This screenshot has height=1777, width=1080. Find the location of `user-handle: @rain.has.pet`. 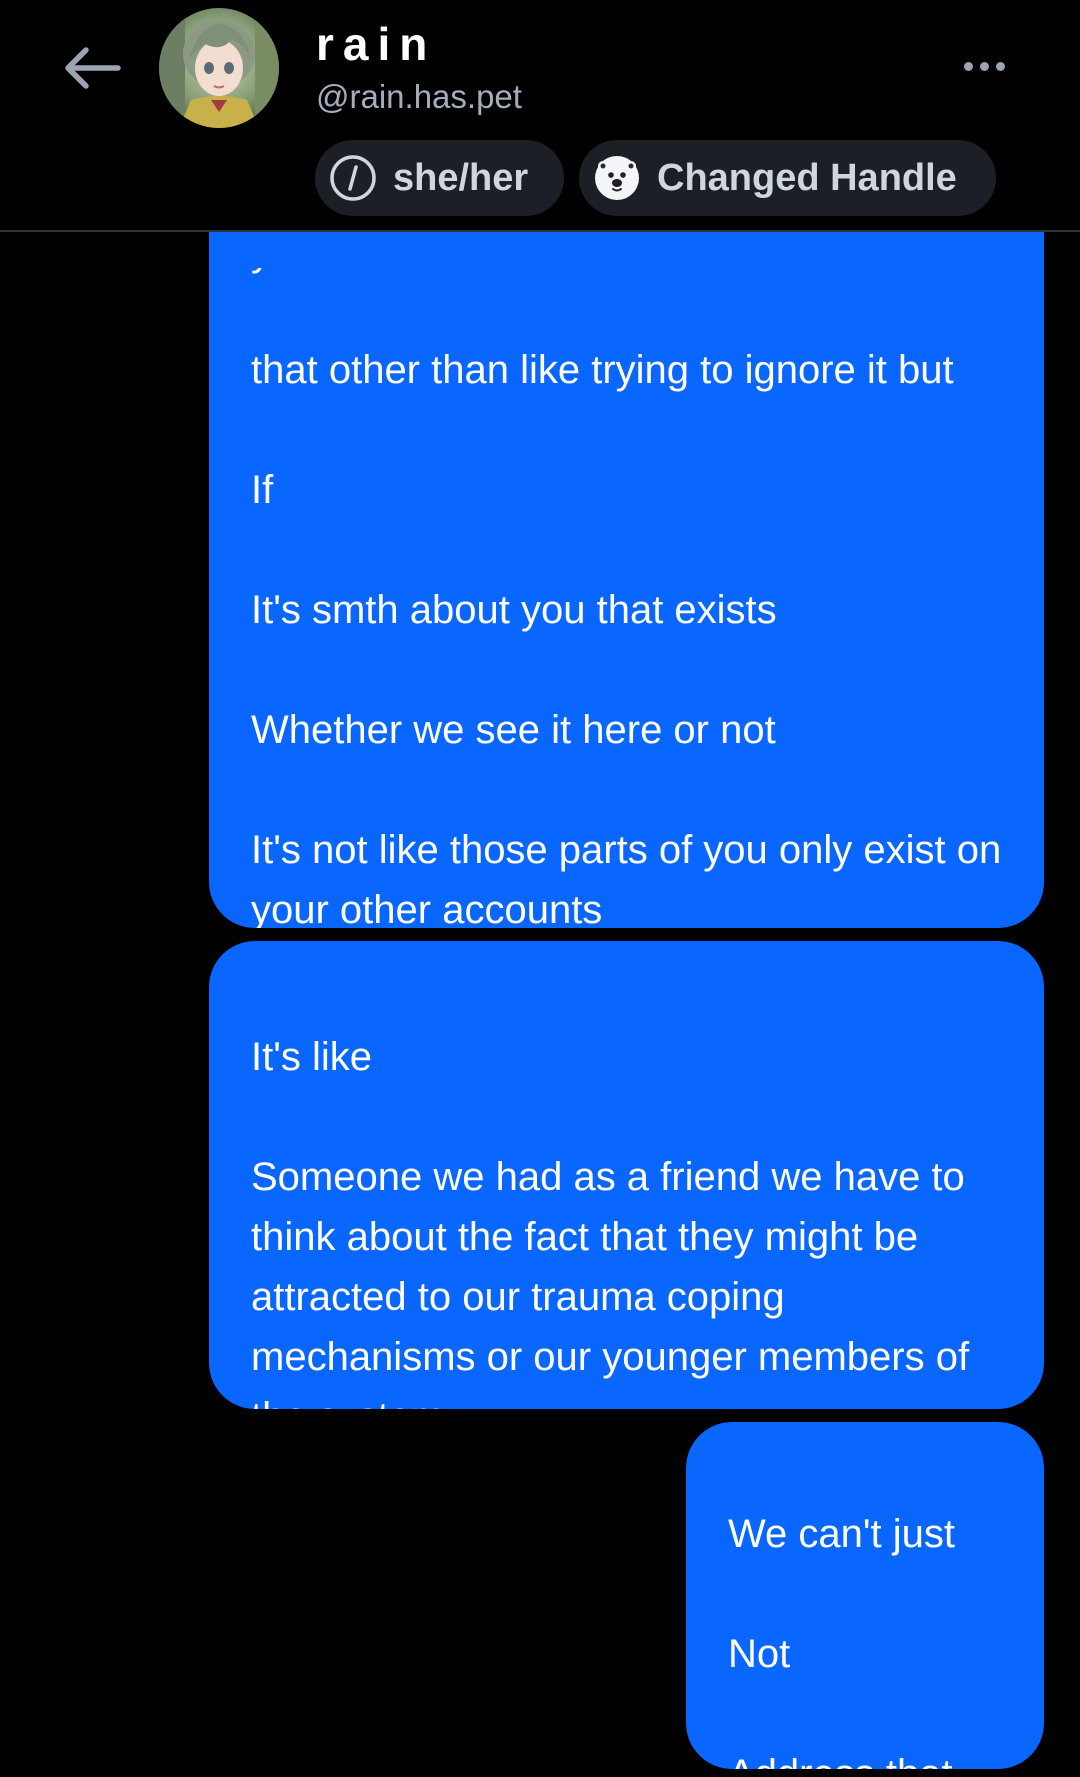

user-handle: @rain.has.pet is located at coordinates (419, 96).